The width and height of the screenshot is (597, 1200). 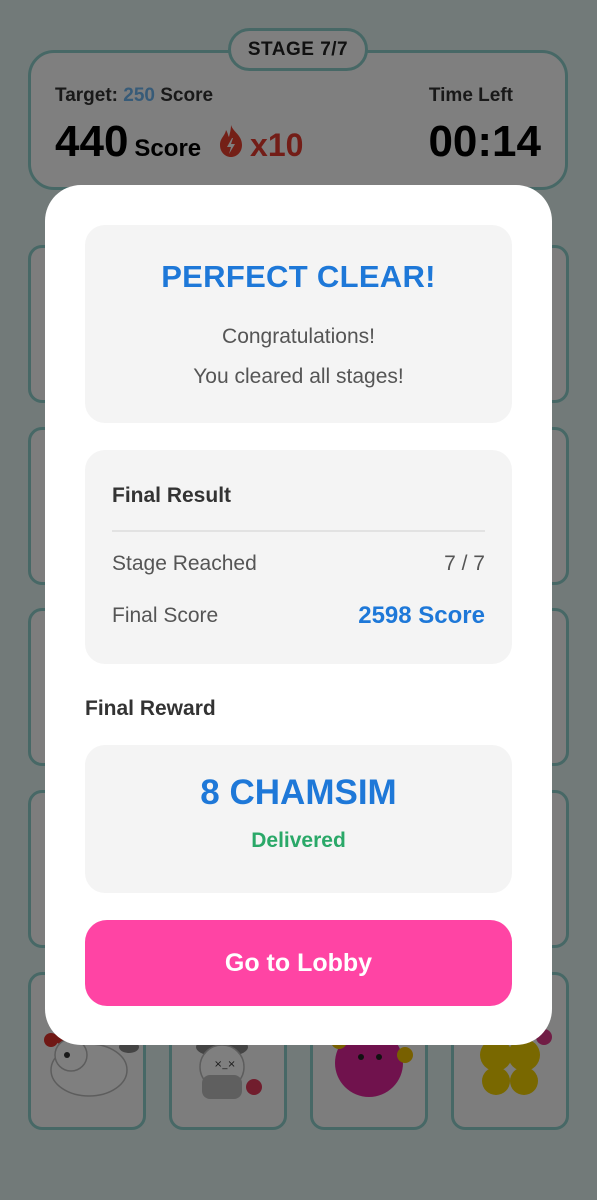 I want to click on divider, so click(x=298, y=531).